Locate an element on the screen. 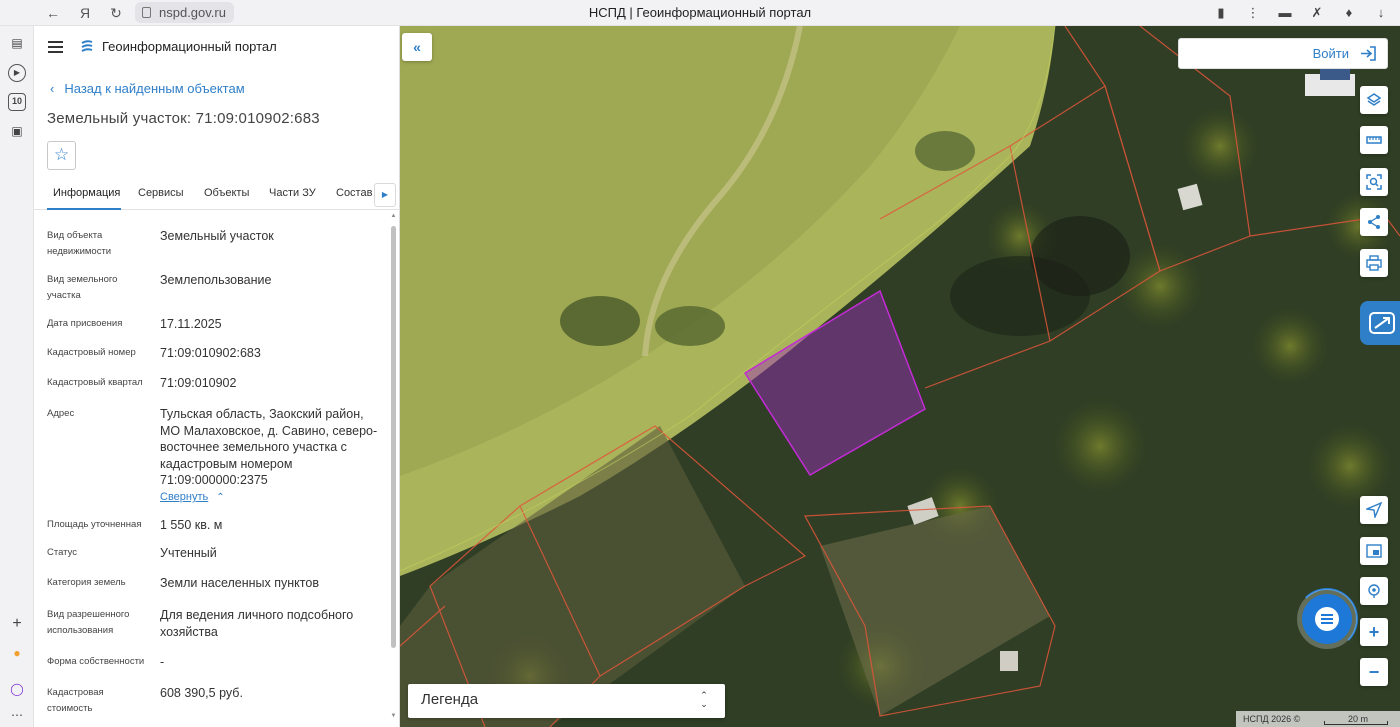 This screenshot has width=1400, height=727. back-to-results-link: ‹ Назад к найденным объектам is located at coordinates (147, 88).